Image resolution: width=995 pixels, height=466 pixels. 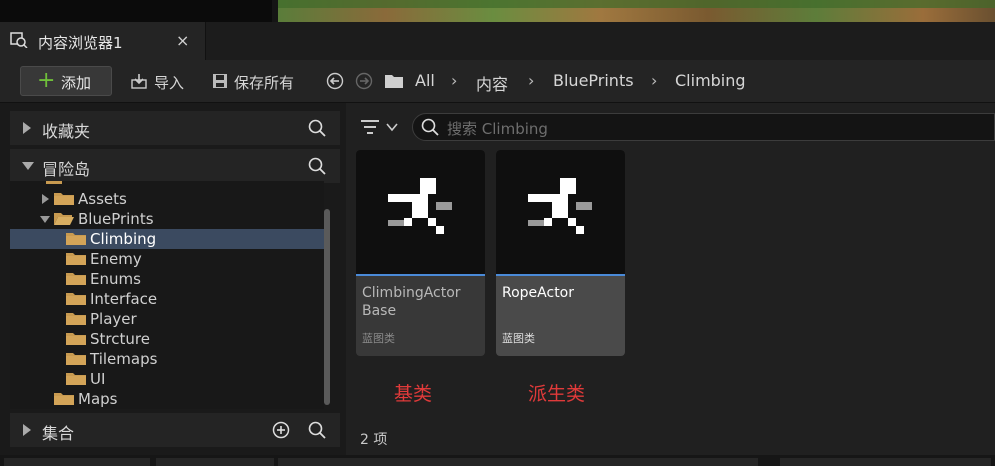 I want to click on annotation-base-class: 基类, so click(x=413, y=394).